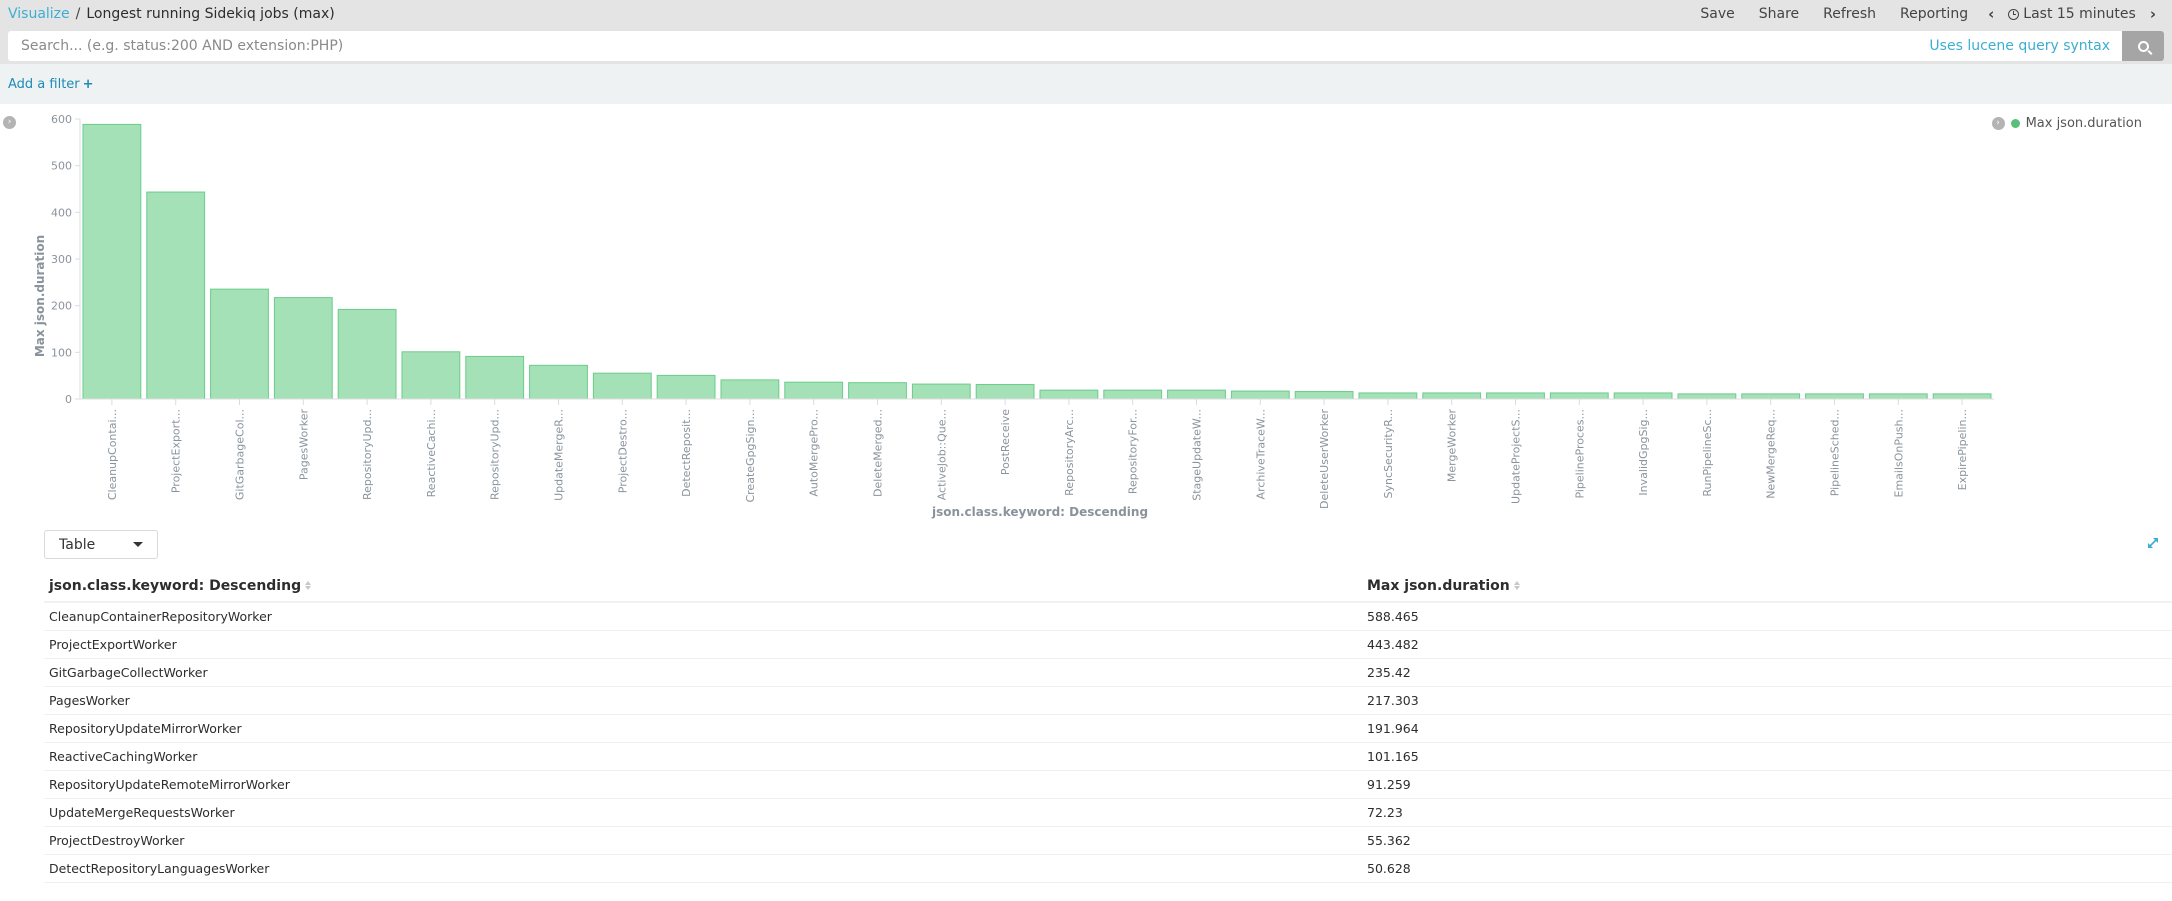  Describe the element at coordinates (1108, 729) in the screenshot. I see `table-row: RepositoryUpdateMirrorWorker 191.964` at that location.